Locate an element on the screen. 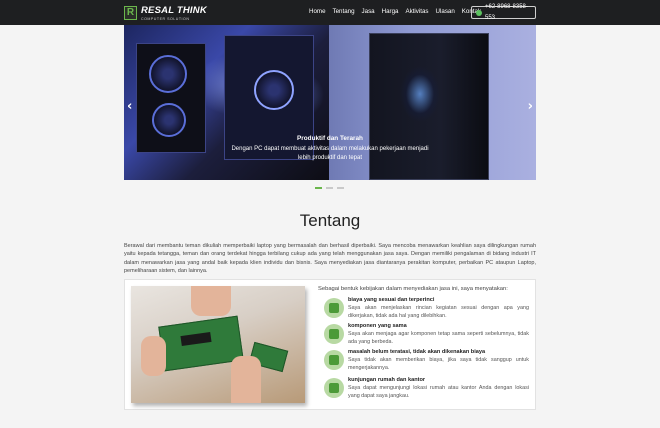 Image resolution: width=660 pixels, height=428 pixels. feature-title: biaya yang sesuai dan terperinci is located at coordinates (391, 300).